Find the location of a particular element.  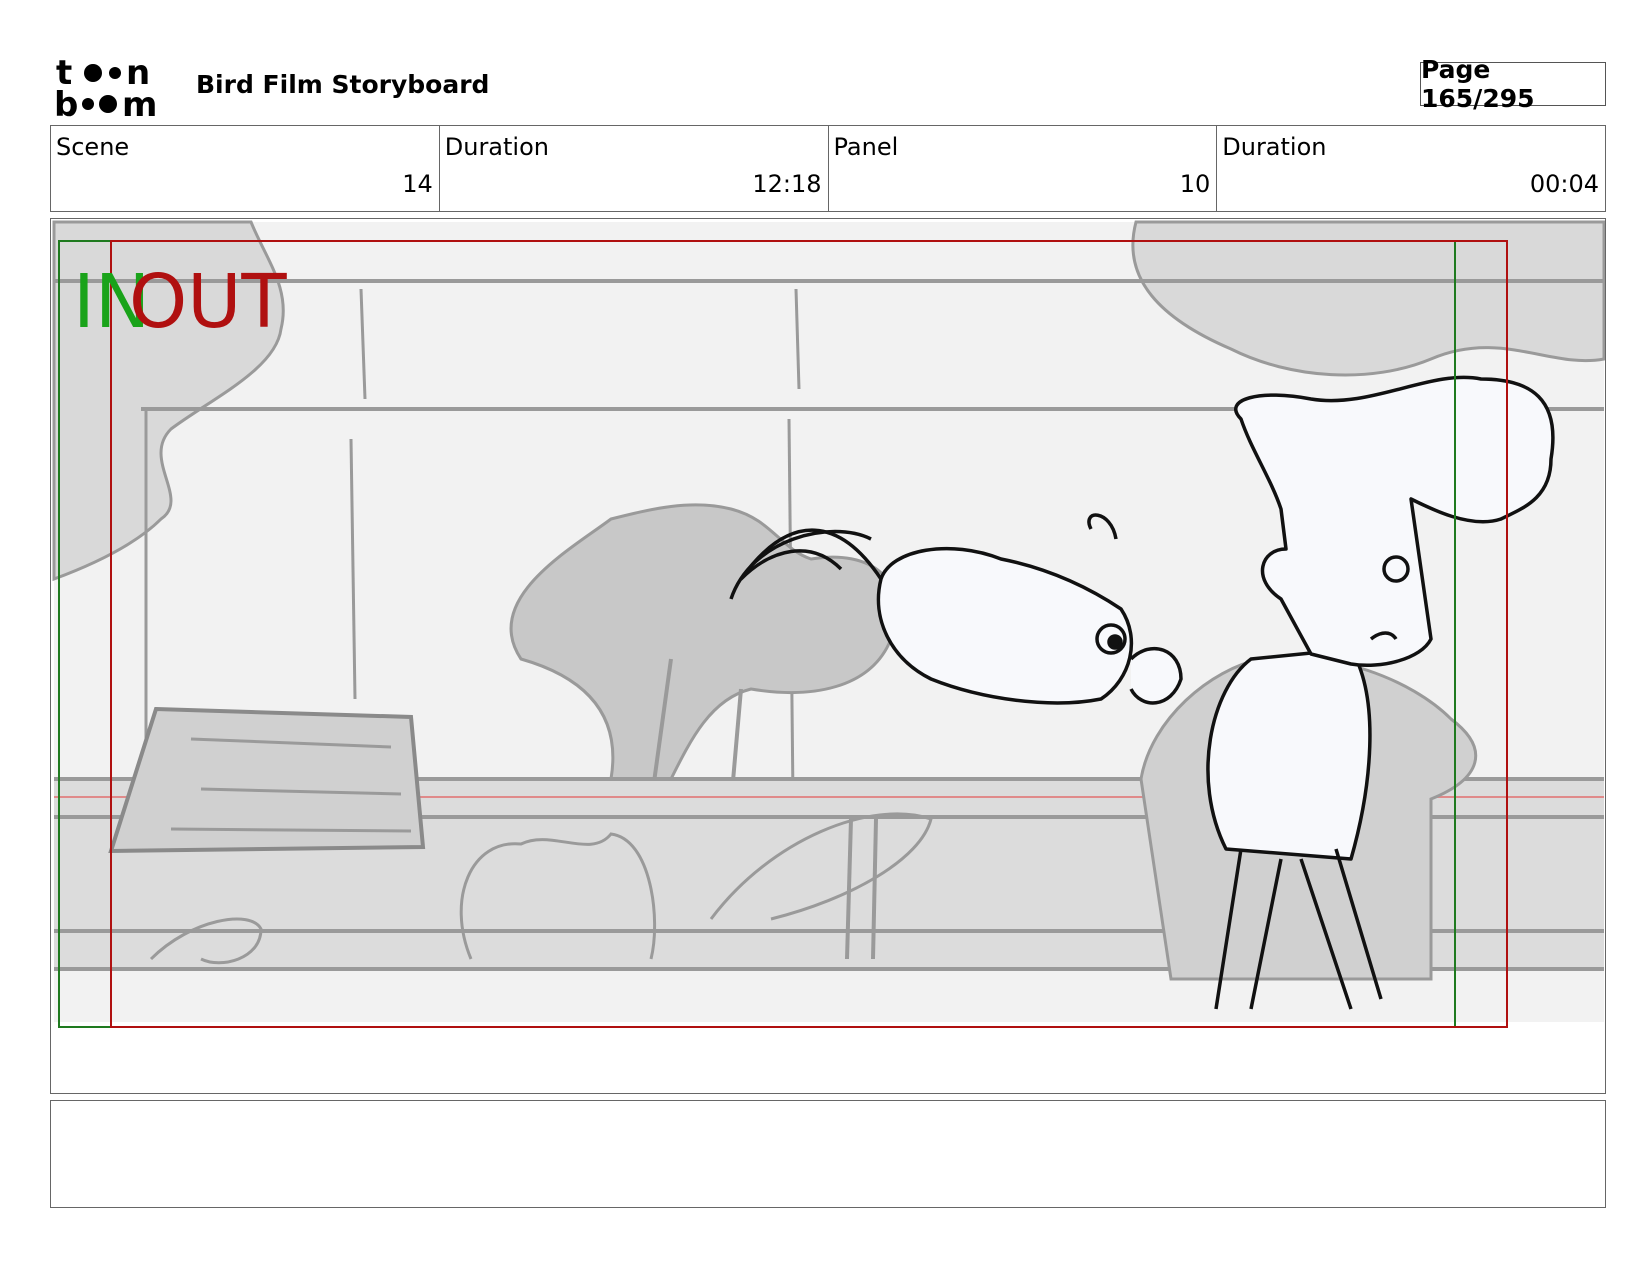

panel-duration-cell: Duration 00:04 is located at coordinates (1411, 168).